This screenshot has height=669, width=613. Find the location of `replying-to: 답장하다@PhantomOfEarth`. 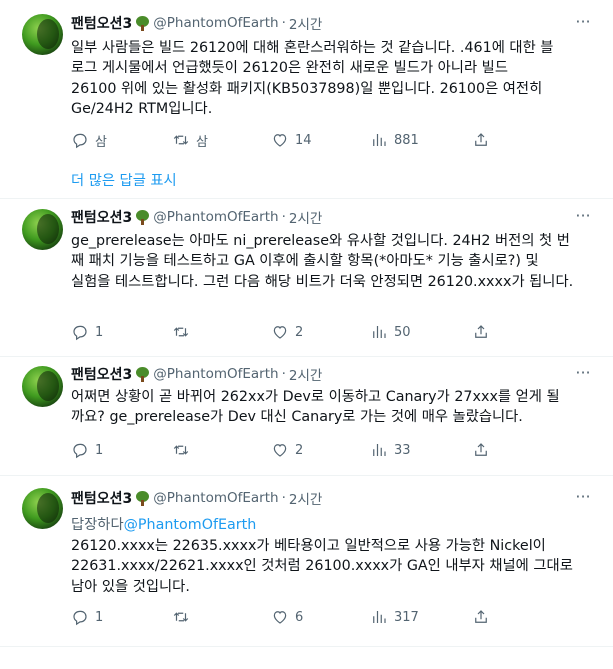

replying-to: 답장하다@PhantomOfEarth is located at coordinates (163, 523).